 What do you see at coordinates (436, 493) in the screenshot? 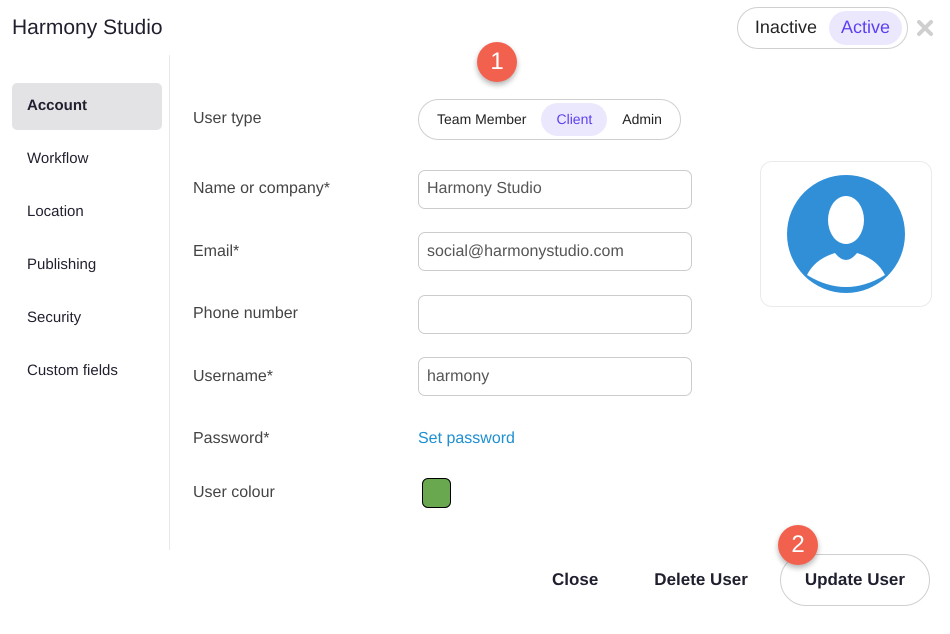
I see `colour-swatch` at bounding box center [436, 493].